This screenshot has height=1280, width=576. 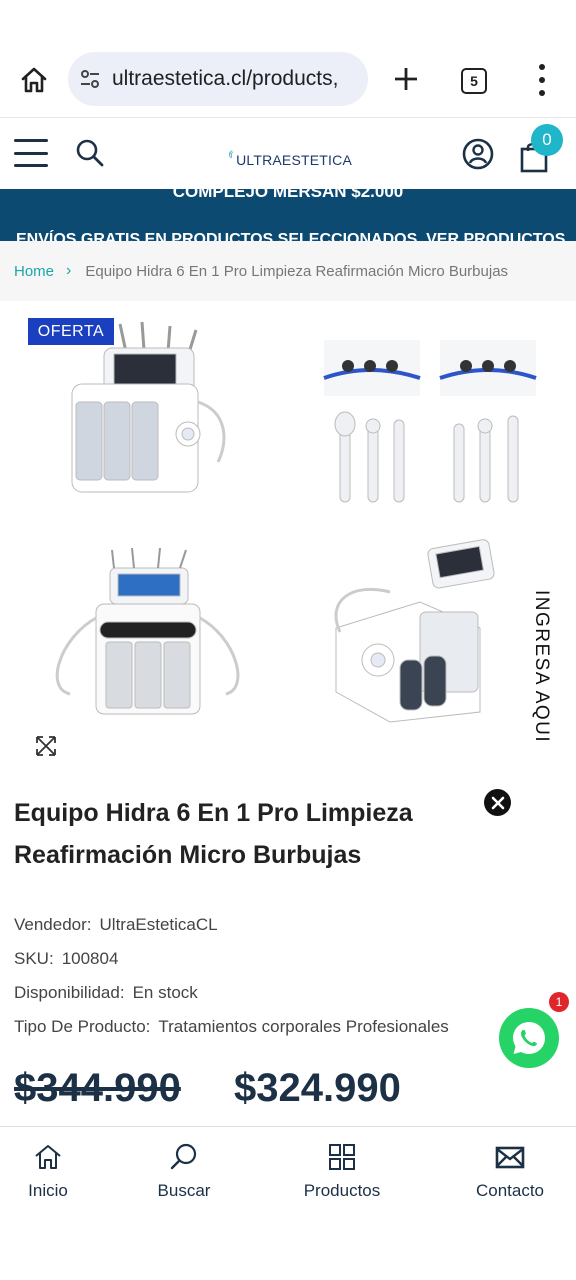 I want to click on whatsapp-button, so click(x=529, y=1038).